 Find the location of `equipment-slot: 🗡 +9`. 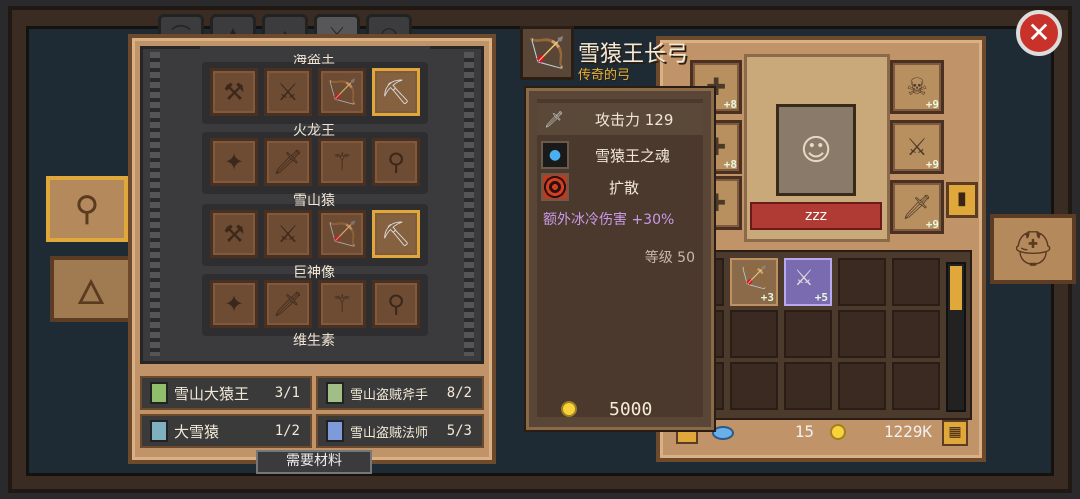

equipment-slot: 🗡 +9 is located at coordinates (917, 207).